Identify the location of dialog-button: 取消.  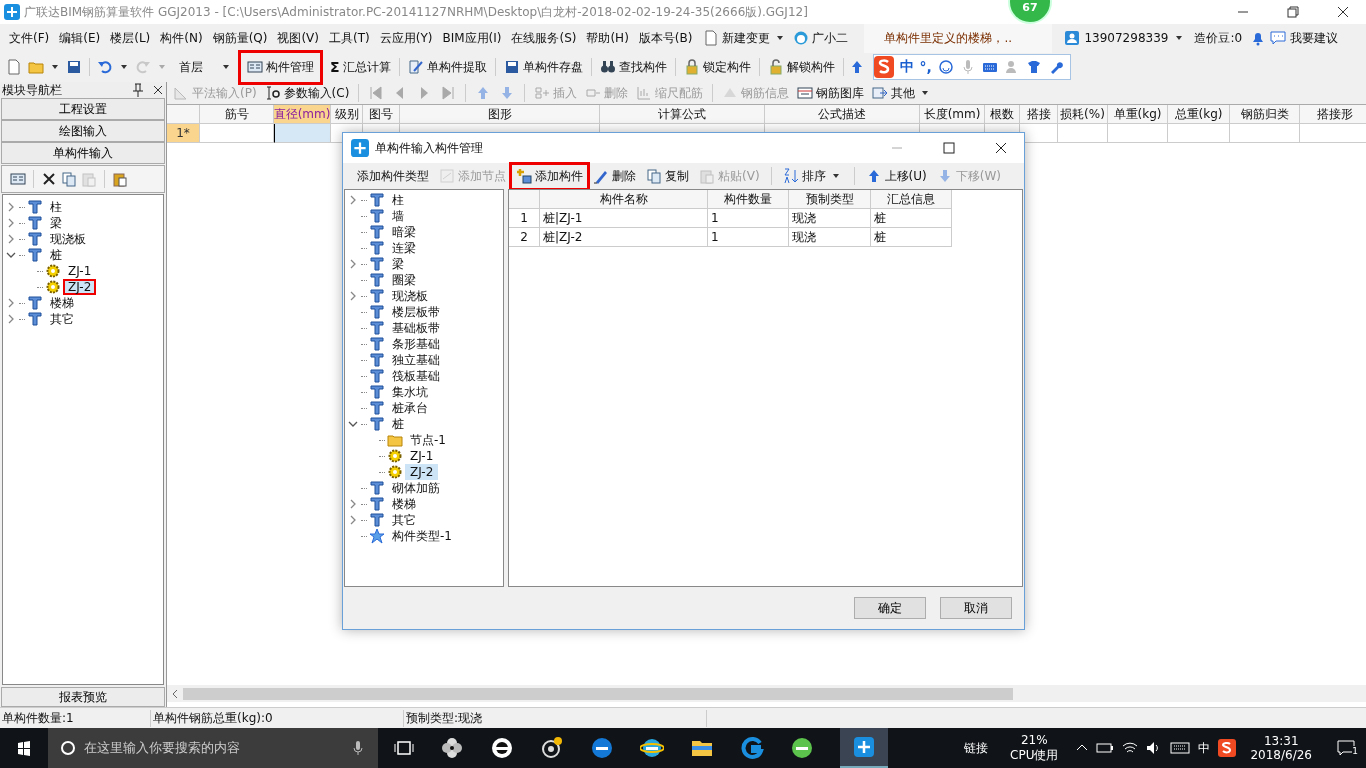
(976, 608).